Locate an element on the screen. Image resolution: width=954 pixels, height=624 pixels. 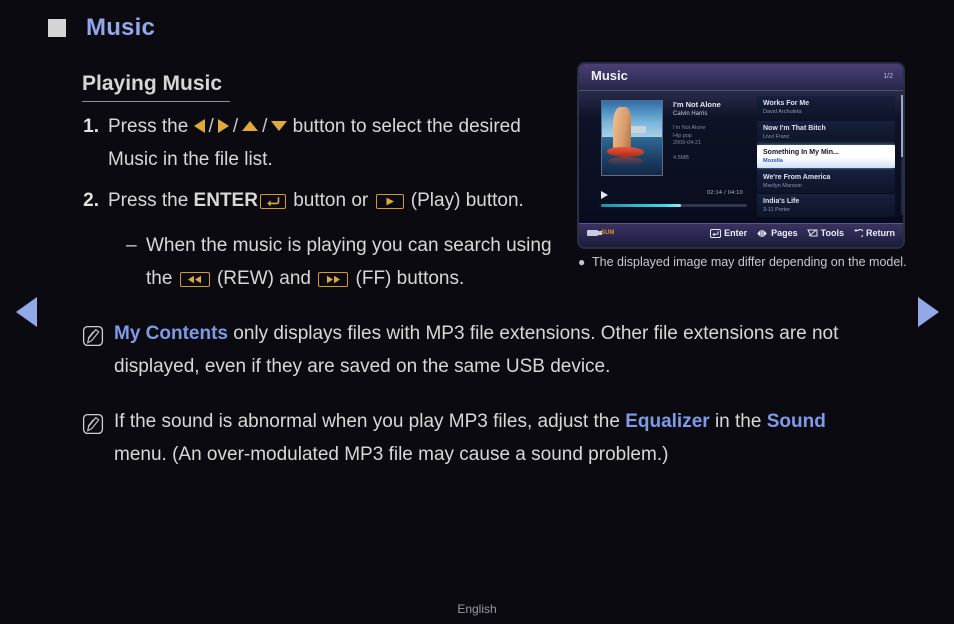
usb-icon is located at coordinates (594, 233).